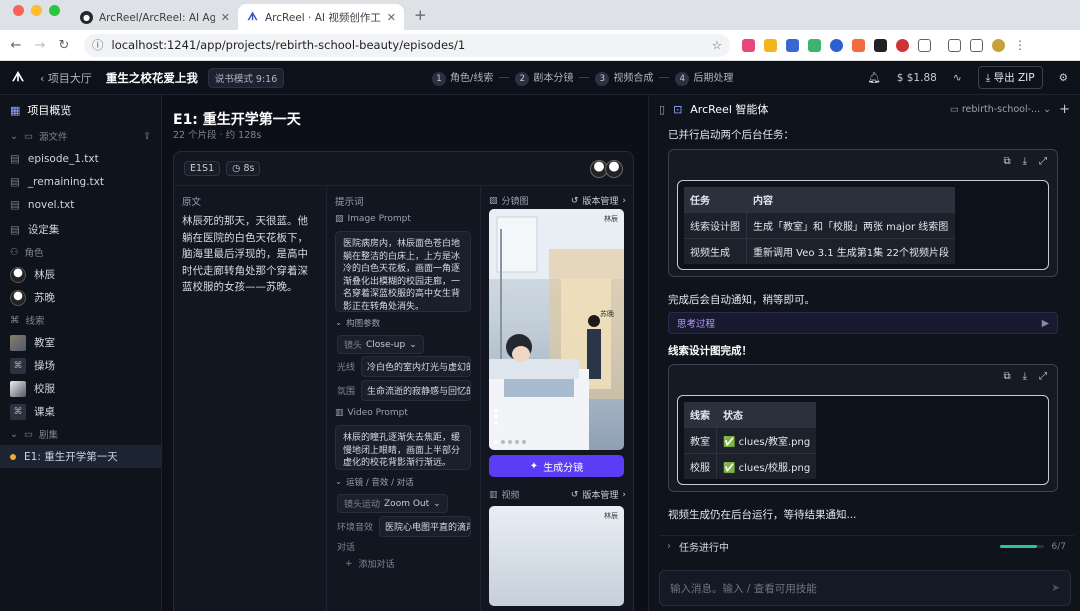 This screenshot has width=1080, height=611. Describe the element at coordinates (80, 252) in the screenshot. I see `section-roles: ⚇ 角色` at that location.